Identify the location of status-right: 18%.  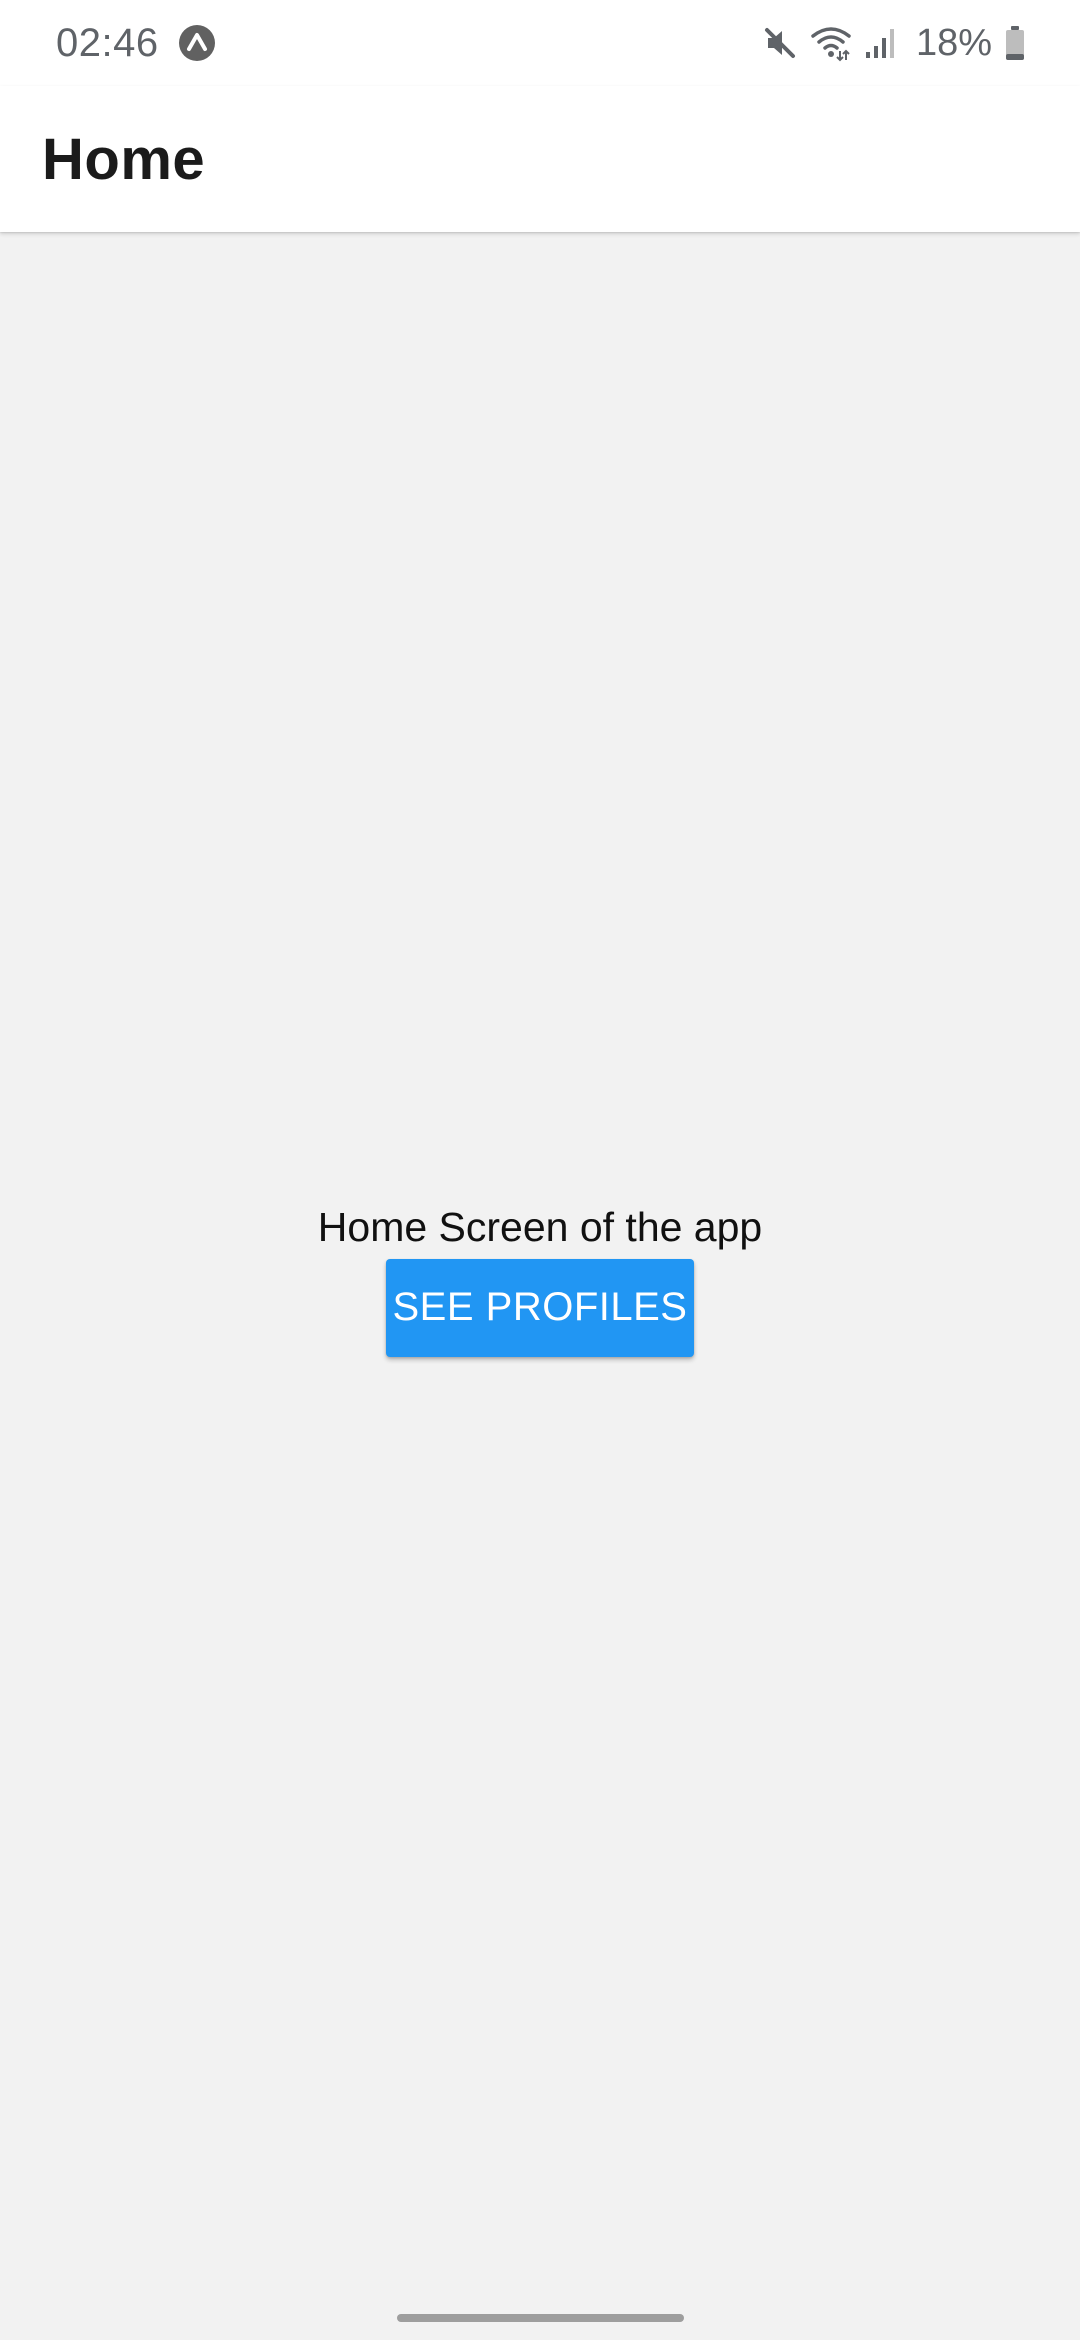
(894, 43).